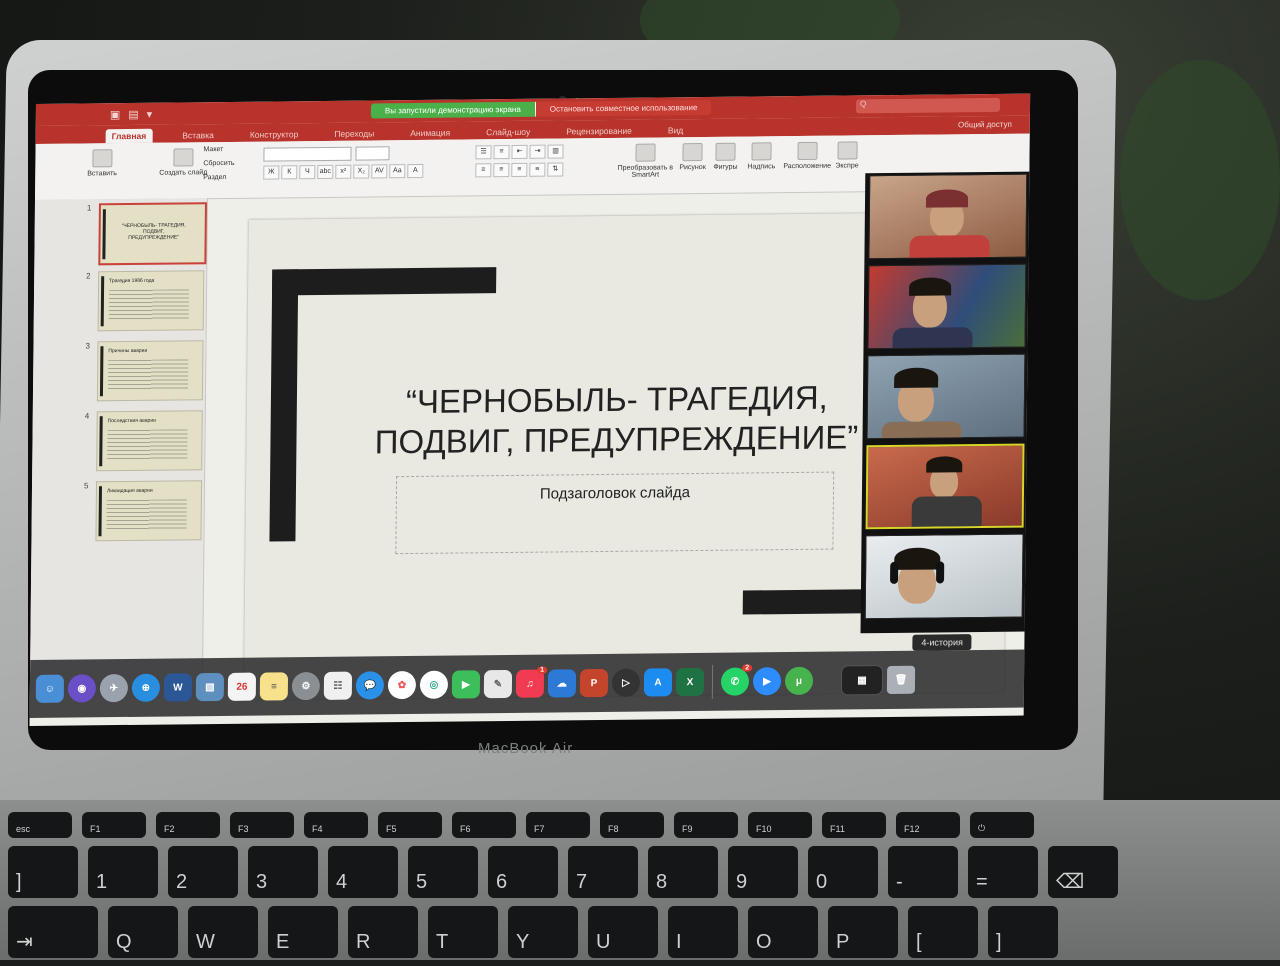  I want to click on safari-icon: ⊕, so click(146, 688).